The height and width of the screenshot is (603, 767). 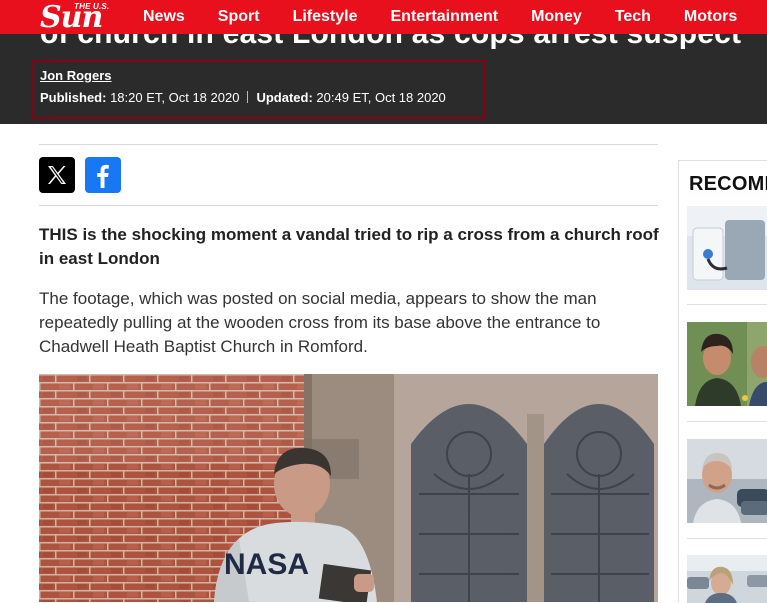 I want to click on share-x-button, so click(x=57, y=175).